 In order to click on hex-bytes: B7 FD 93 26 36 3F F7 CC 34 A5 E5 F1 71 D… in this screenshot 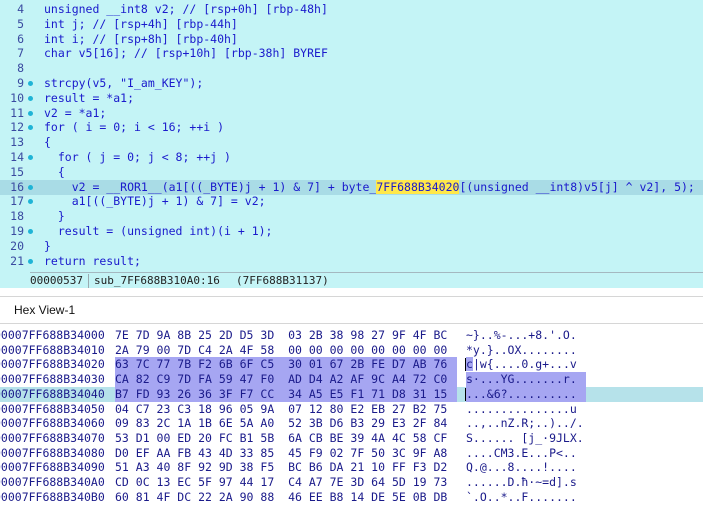, I will do `click(286, 394)`.